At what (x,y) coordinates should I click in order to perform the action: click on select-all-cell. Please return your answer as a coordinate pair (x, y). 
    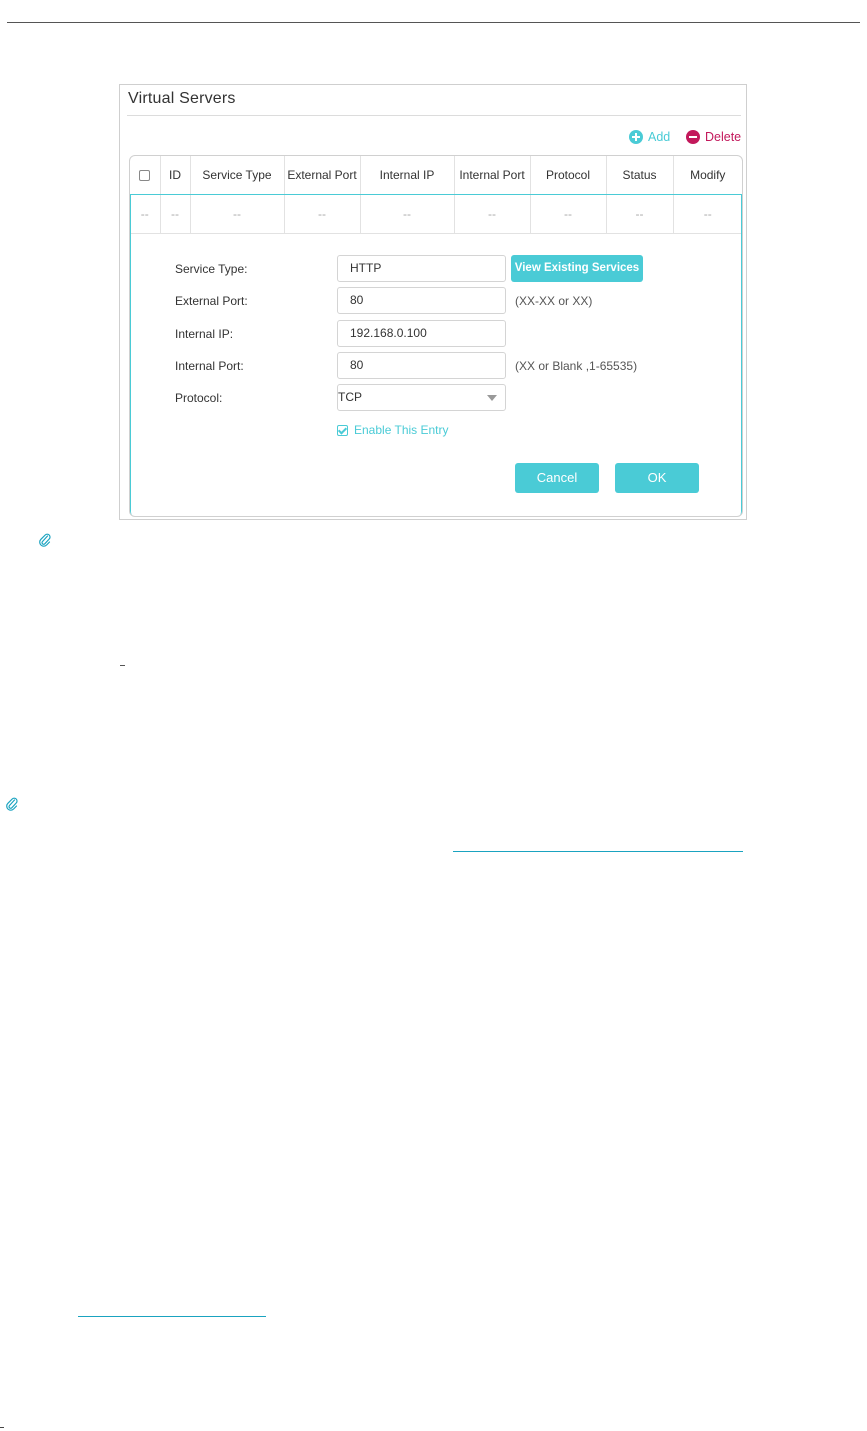
    Looking at the image, I should click on (145, 175).